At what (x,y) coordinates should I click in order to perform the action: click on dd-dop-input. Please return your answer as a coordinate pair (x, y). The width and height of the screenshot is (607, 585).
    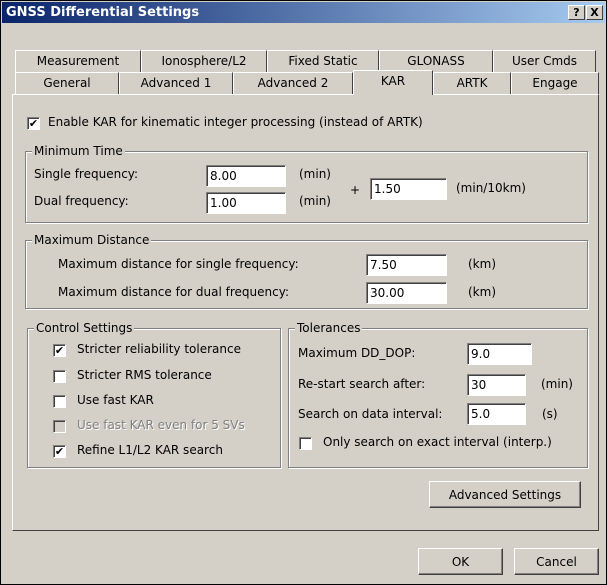
    Looking at the image, I should click on (499, 354).